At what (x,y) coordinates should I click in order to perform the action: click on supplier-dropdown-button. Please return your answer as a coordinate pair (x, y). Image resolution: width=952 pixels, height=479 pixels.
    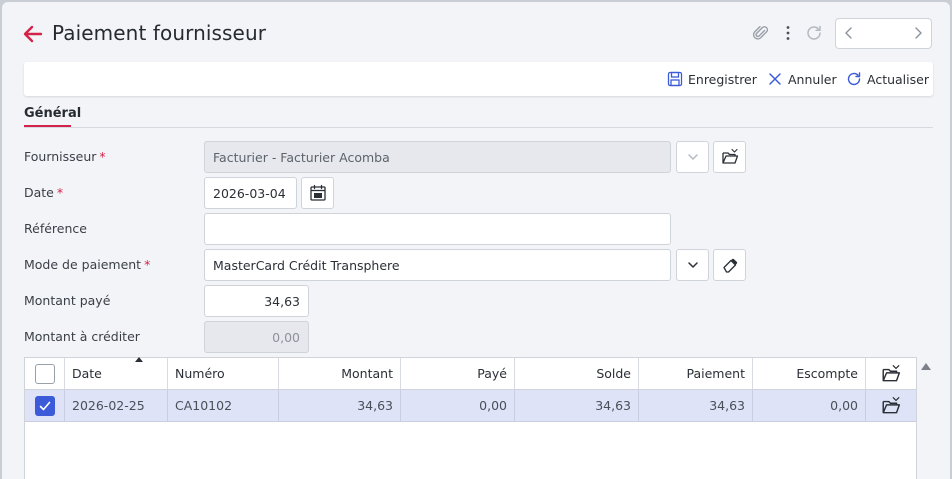
    Looking at the image, I should click on (692, 157).